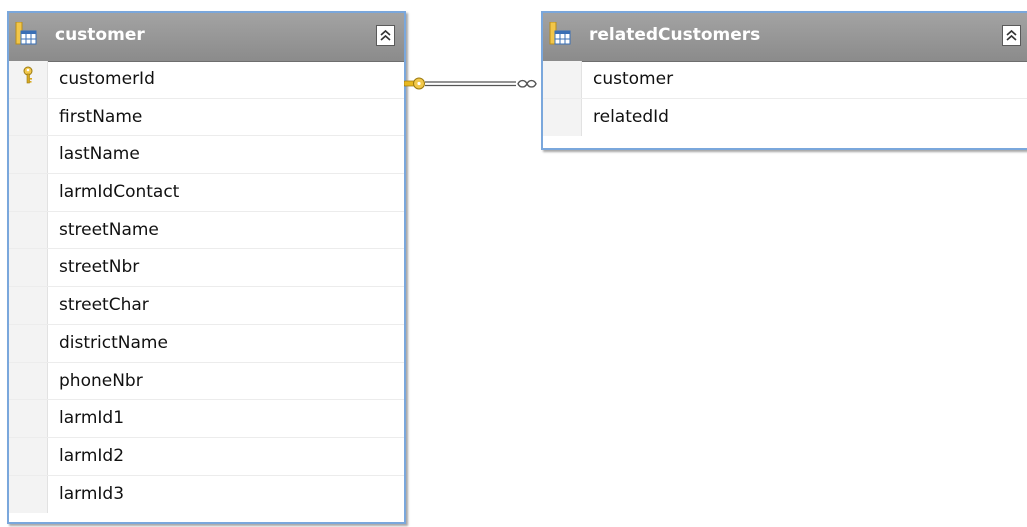 The image size is (1027, 527). I want to click on column-name: customerId, so click(107, 79).